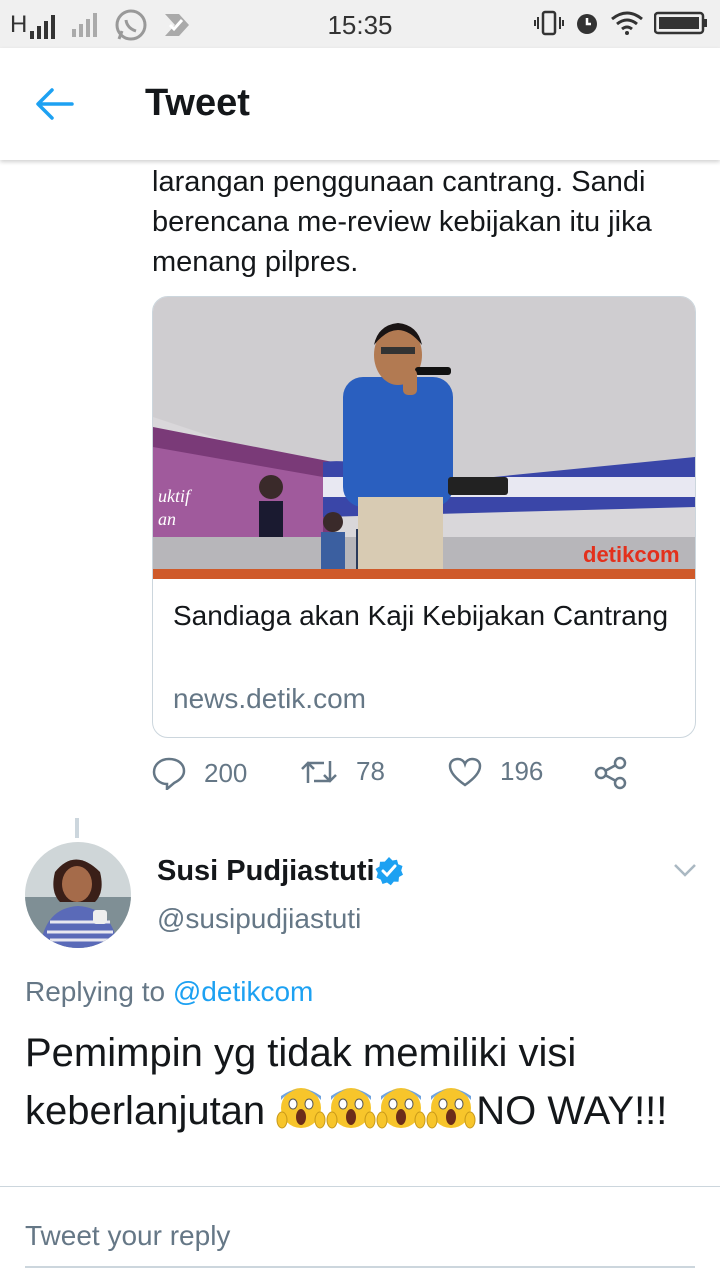 This screenshot has width=720, height=1281. Describe the element at coordinates (56, 104) in the screenshot. I see `back-arrow-icon` at that location.